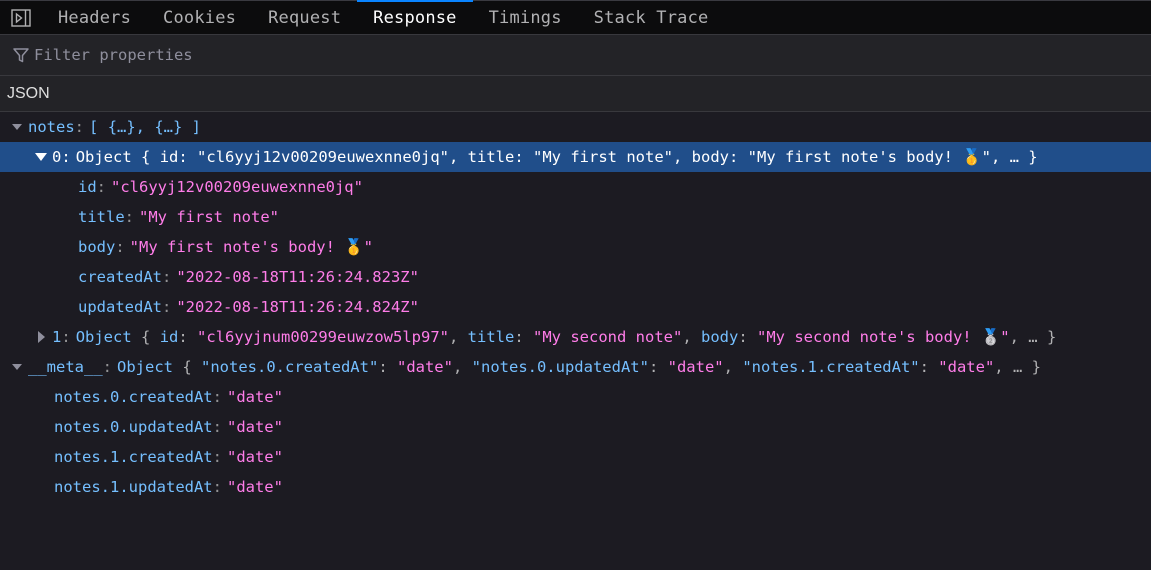 This screenshot has height=570, width=1151. What do you see at coordinates (101, 217) in the screenshot?
I see `tree-key: title` at bounding box center [101, 217].